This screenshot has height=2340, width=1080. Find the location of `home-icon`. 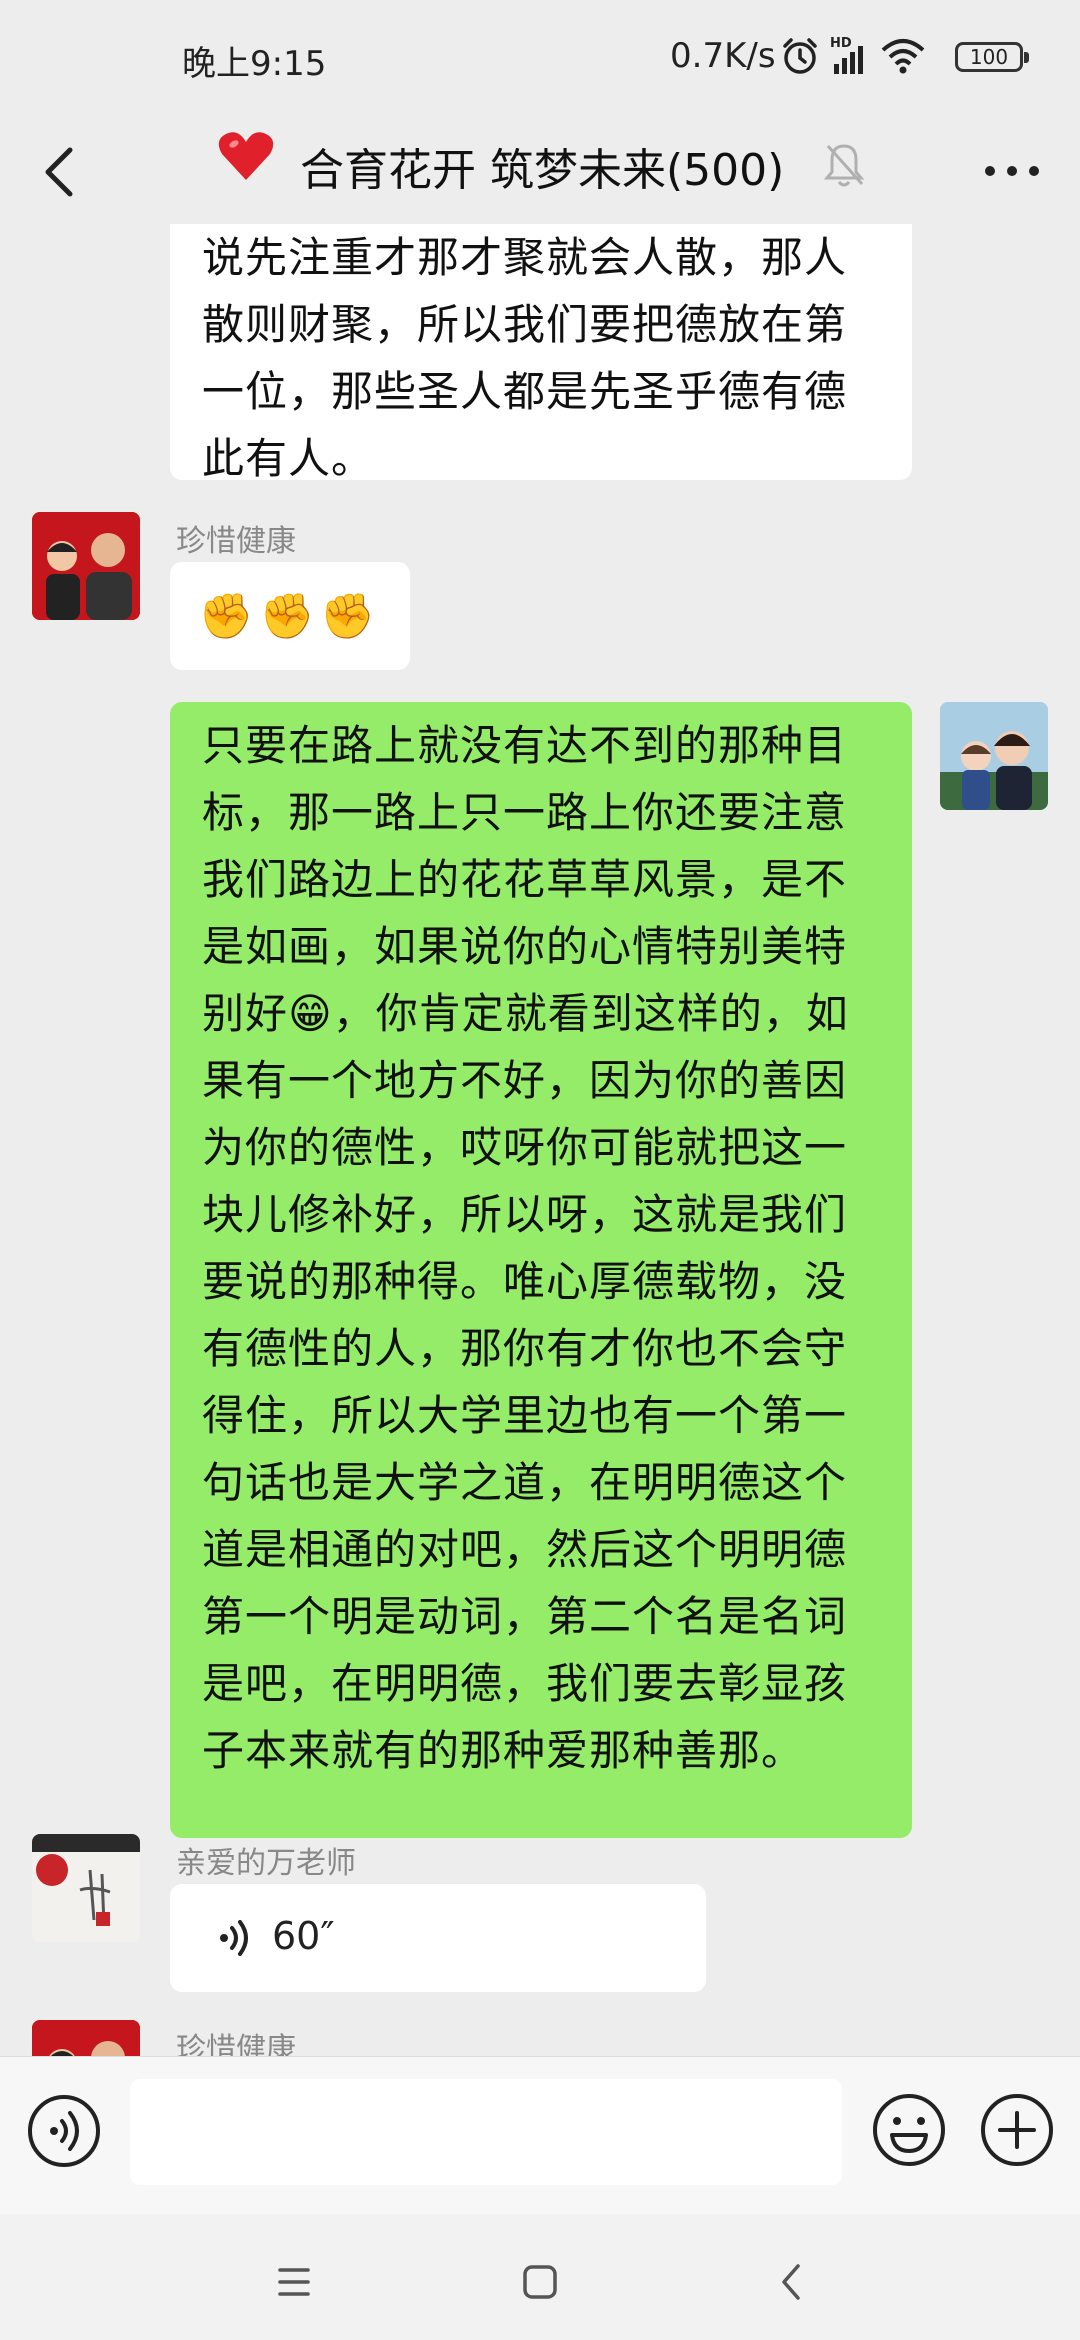

home-icon is located at coordinates (540, 2282).